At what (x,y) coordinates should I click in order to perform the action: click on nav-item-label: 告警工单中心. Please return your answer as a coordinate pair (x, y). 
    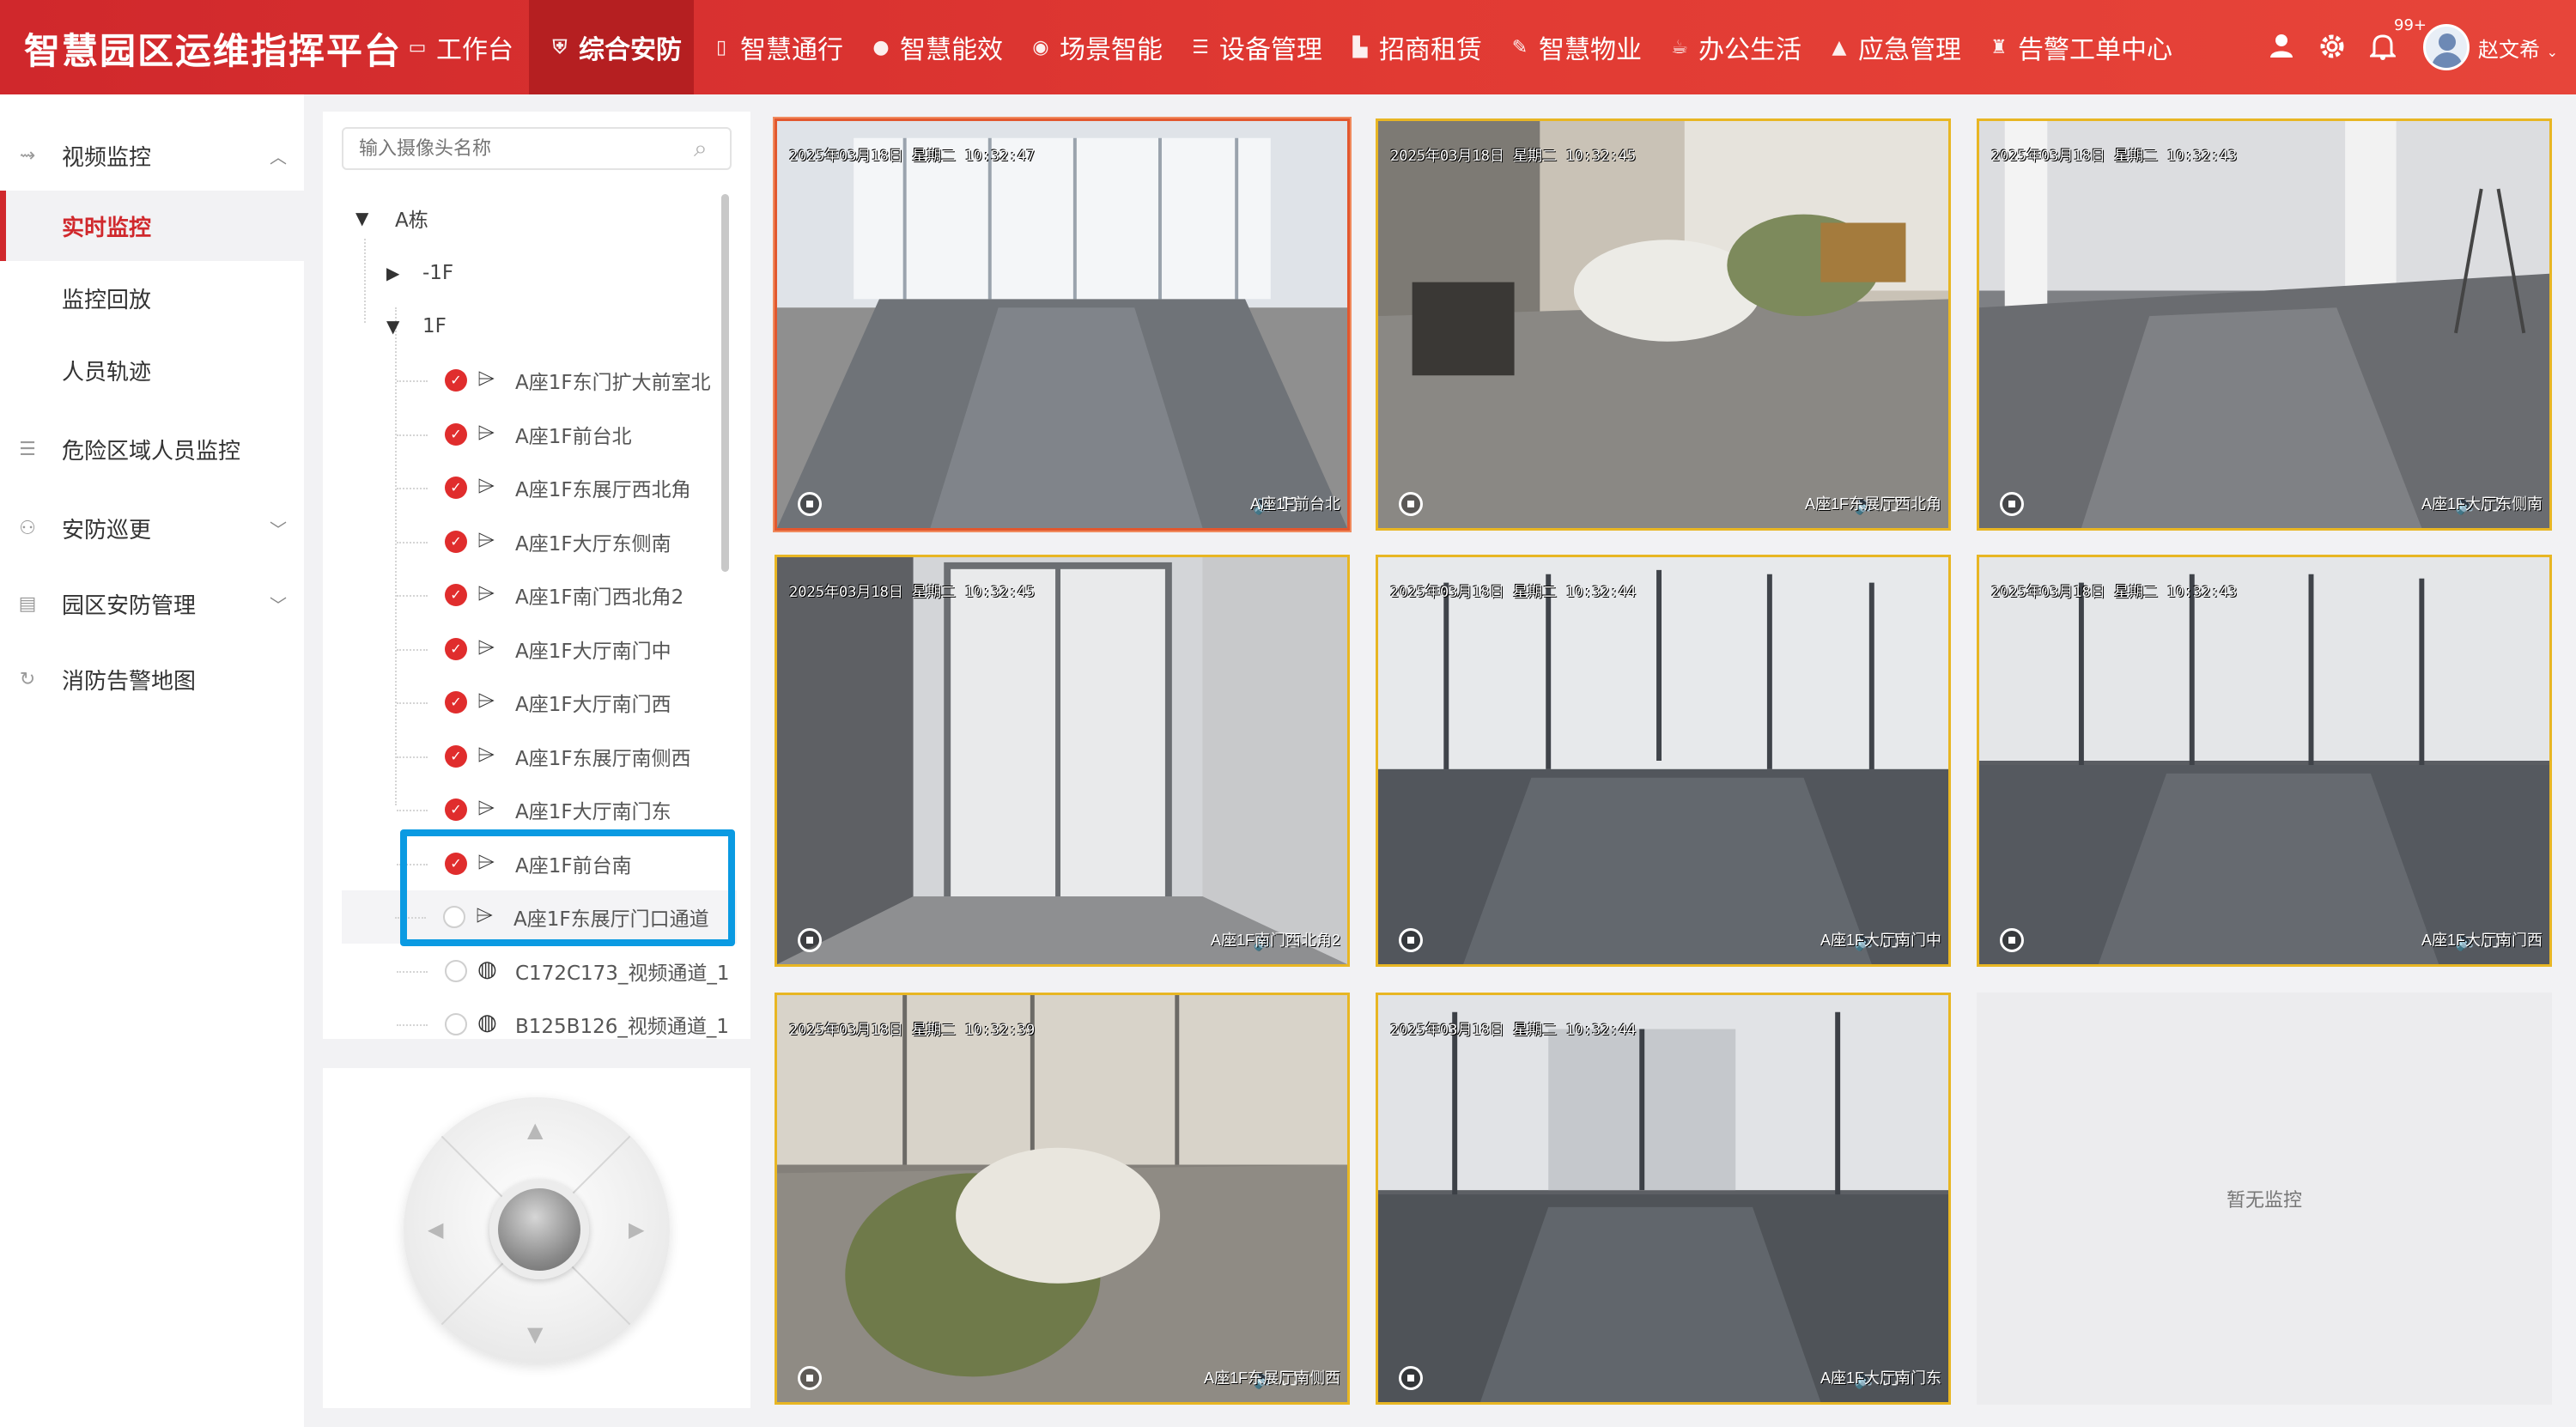
    Looking at the image, I should click on (2095, 50).